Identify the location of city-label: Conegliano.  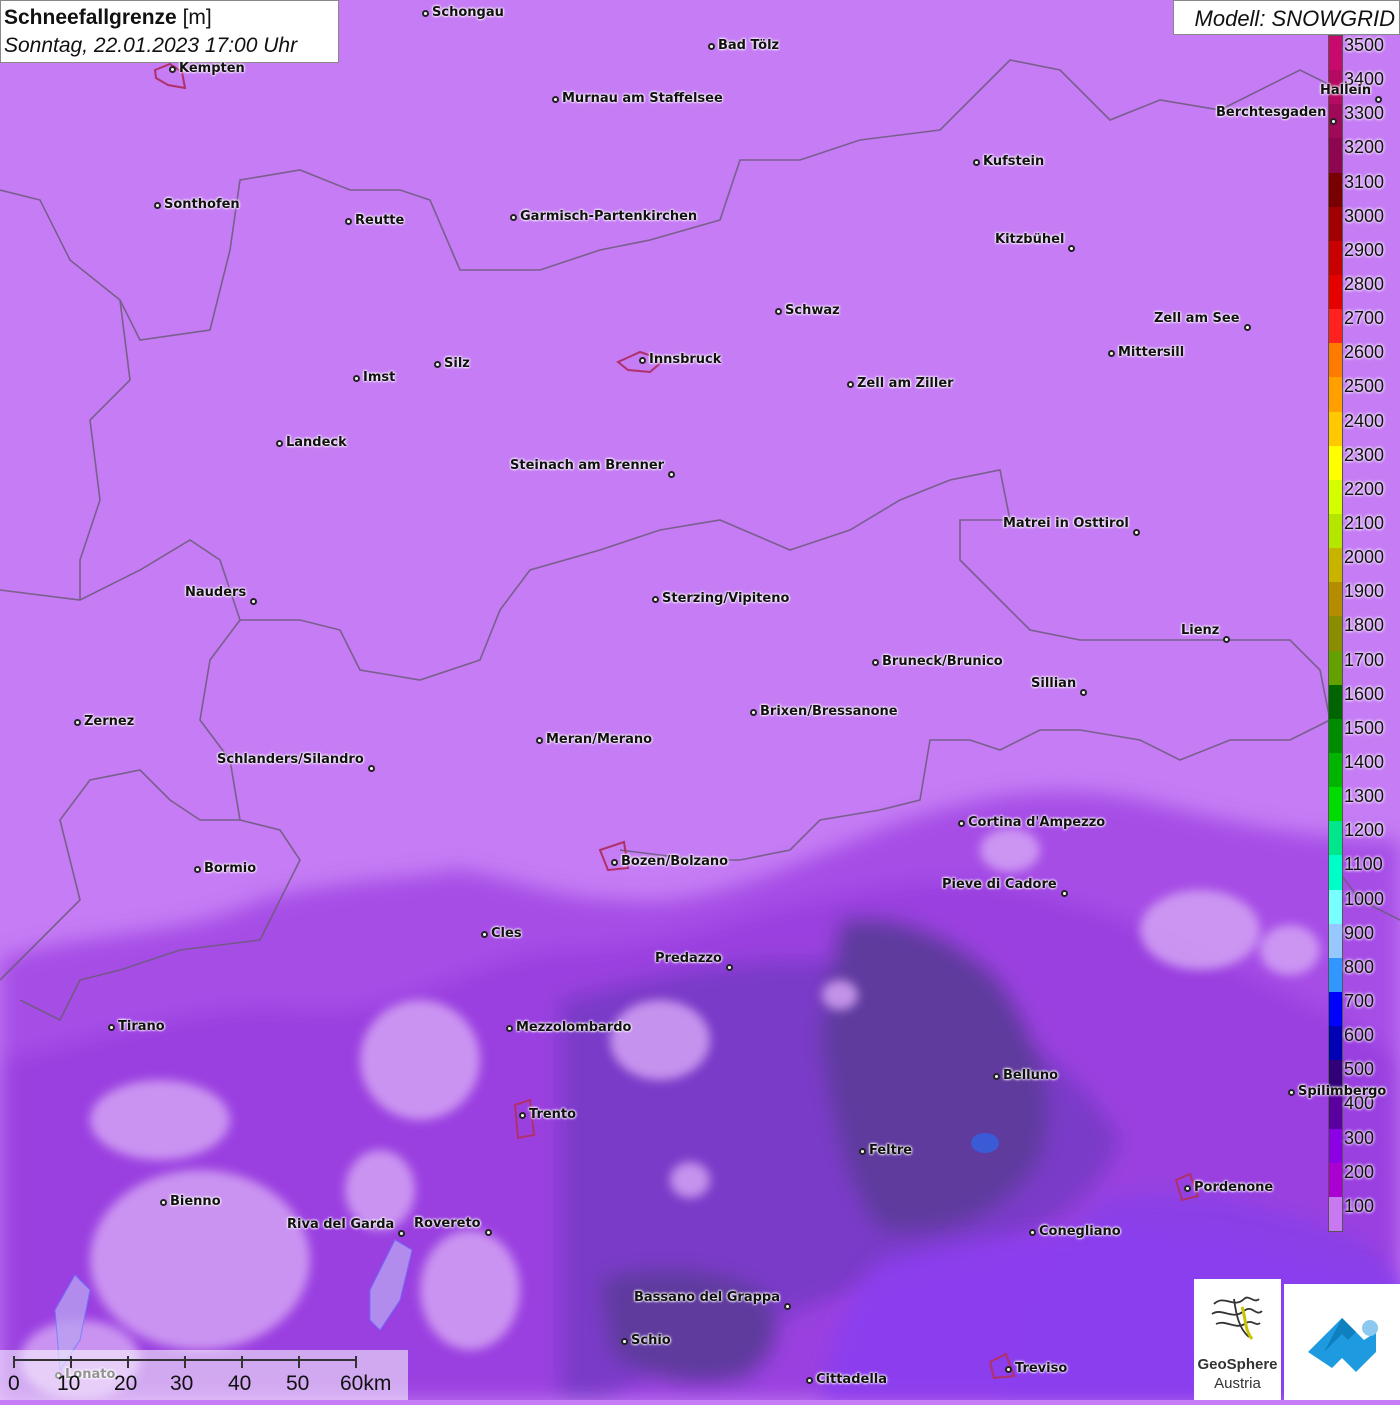
(1080, 1231).